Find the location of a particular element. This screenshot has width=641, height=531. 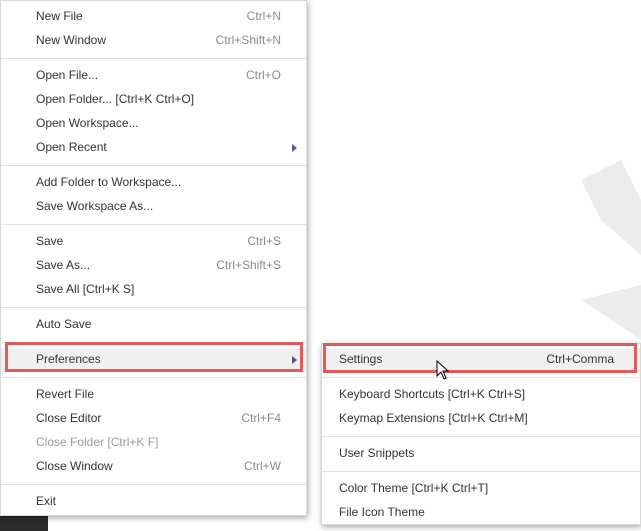

menu-item-label: File Icon Theme is located at coordinates (382, 512).